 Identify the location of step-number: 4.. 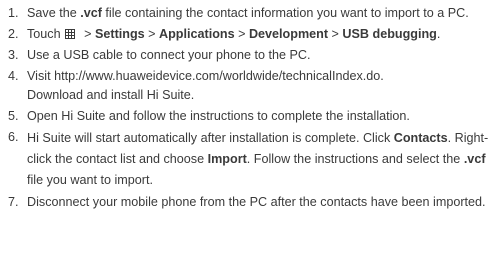
(13, 76).